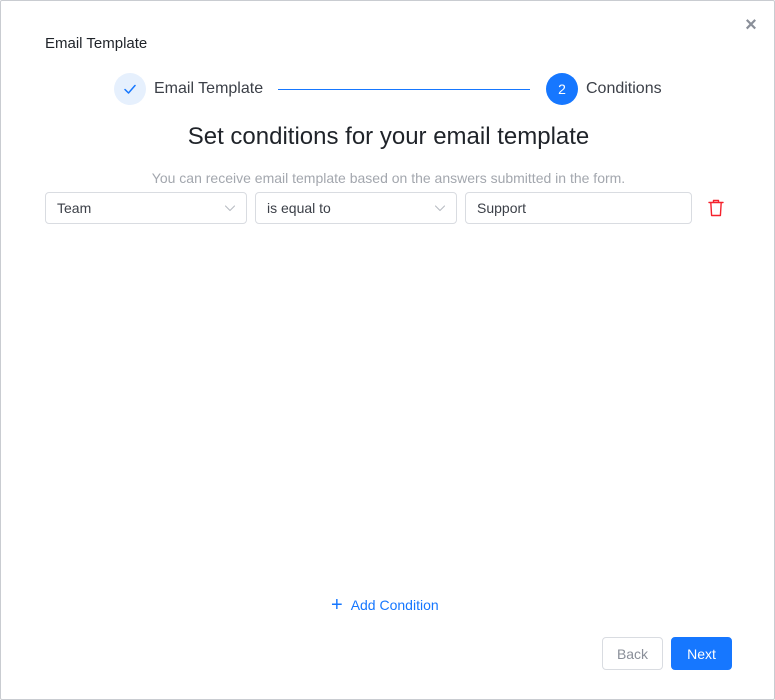 This screenshot has width=775, height=700. I want to click on condition-operator-value: is equal to, so click(299, 208).